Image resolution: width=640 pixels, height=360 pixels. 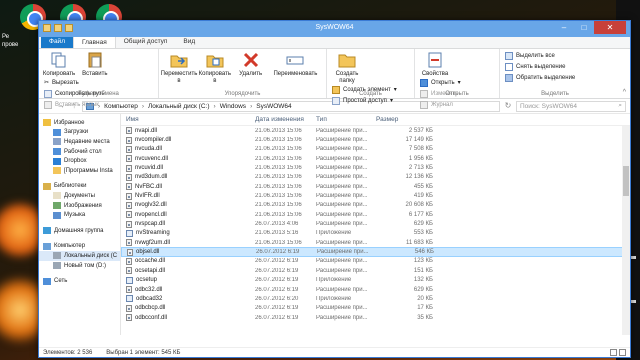 What do you see at coordinates (347, 68) in the screenshot?
I see `new-folder-button: Создать папку` at bounding box center [347, 68].